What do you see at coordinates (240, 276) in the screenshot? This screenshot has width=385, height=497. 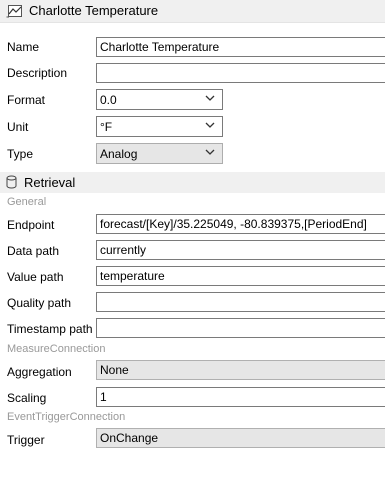 I see `value-path-field: temperature` at bounding box center [240, 276].